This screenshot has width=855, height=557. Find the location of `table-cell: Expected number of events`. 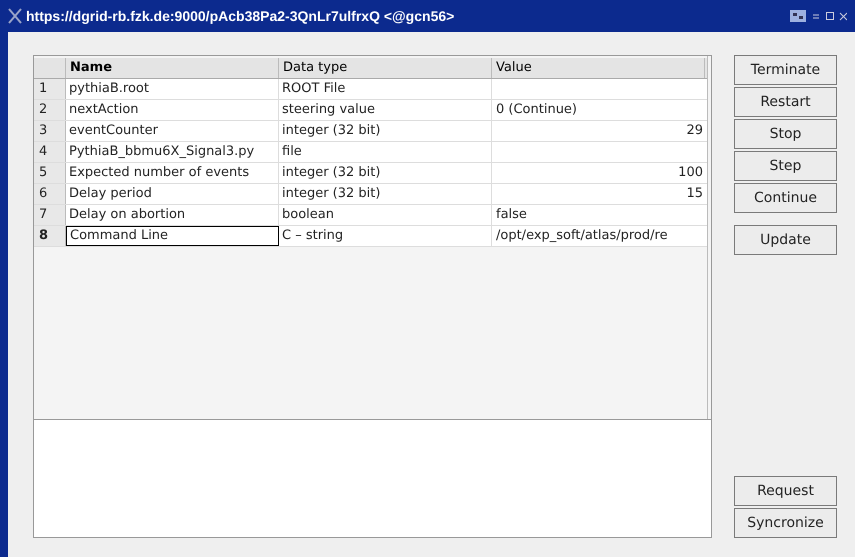

table-cell: Expected number of events is located at coordinates (172, 173).